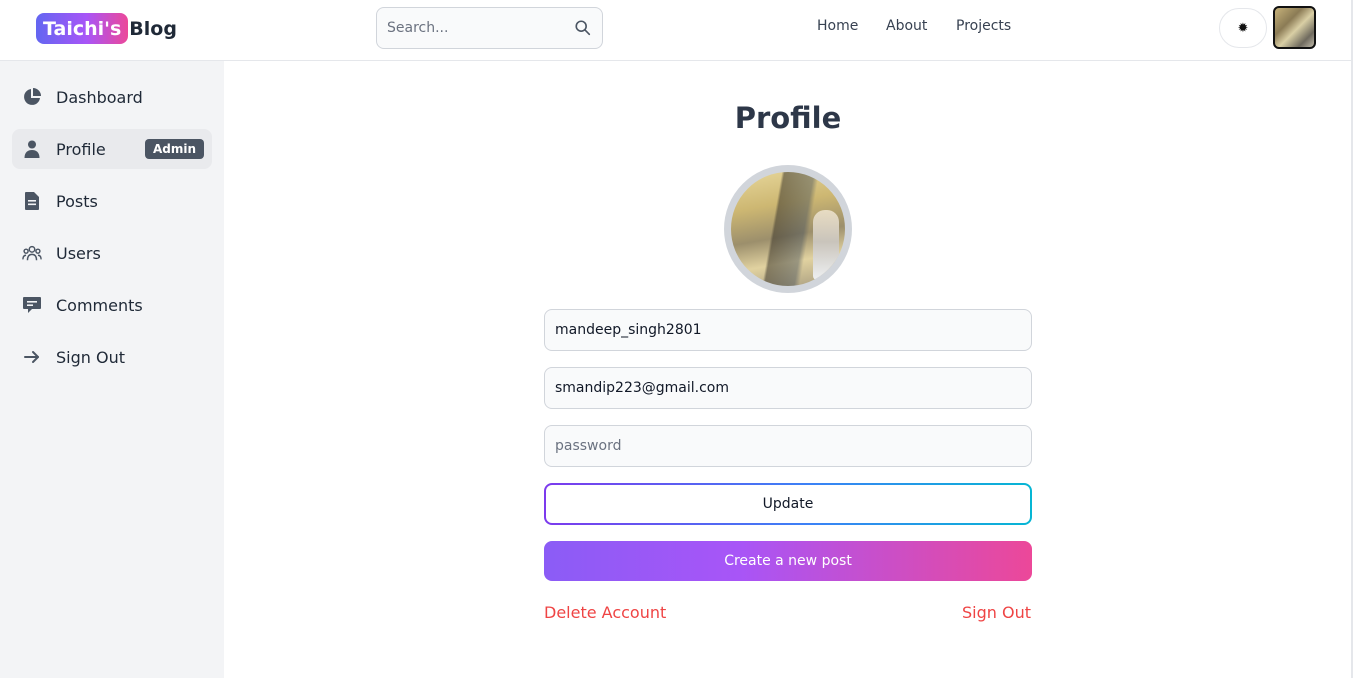 The height and width of the screenshot is (678, 1353). I want to click on avatar-figure, so click(826, 245).